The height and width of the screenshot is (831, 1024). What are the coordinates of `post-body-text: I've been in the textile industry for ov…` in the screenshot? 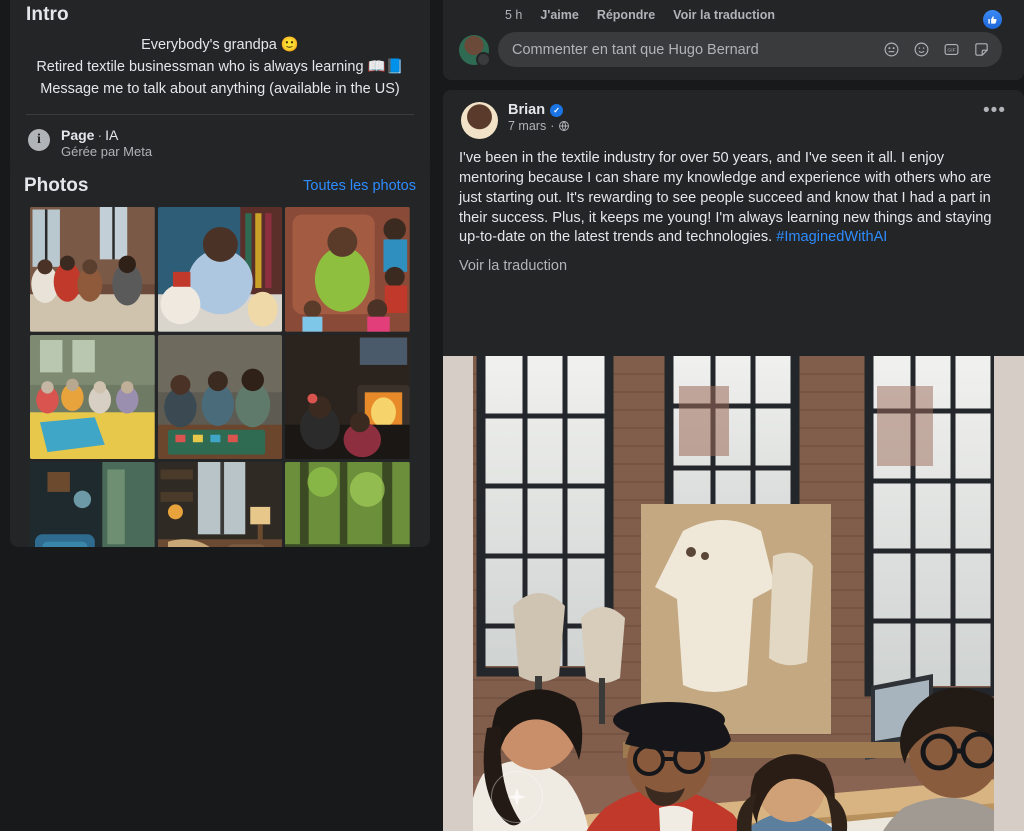 It's located at (725, 198).